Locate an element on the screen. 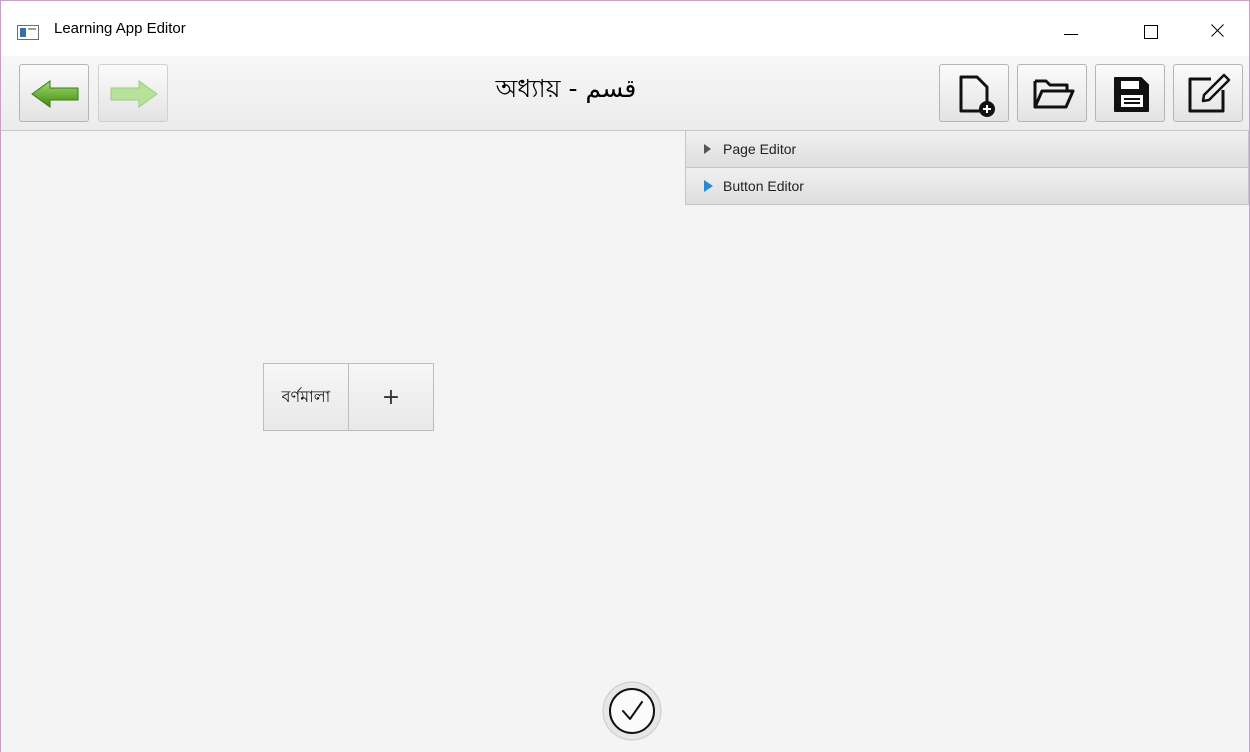  forward-button is located at coordinates (133, 93).